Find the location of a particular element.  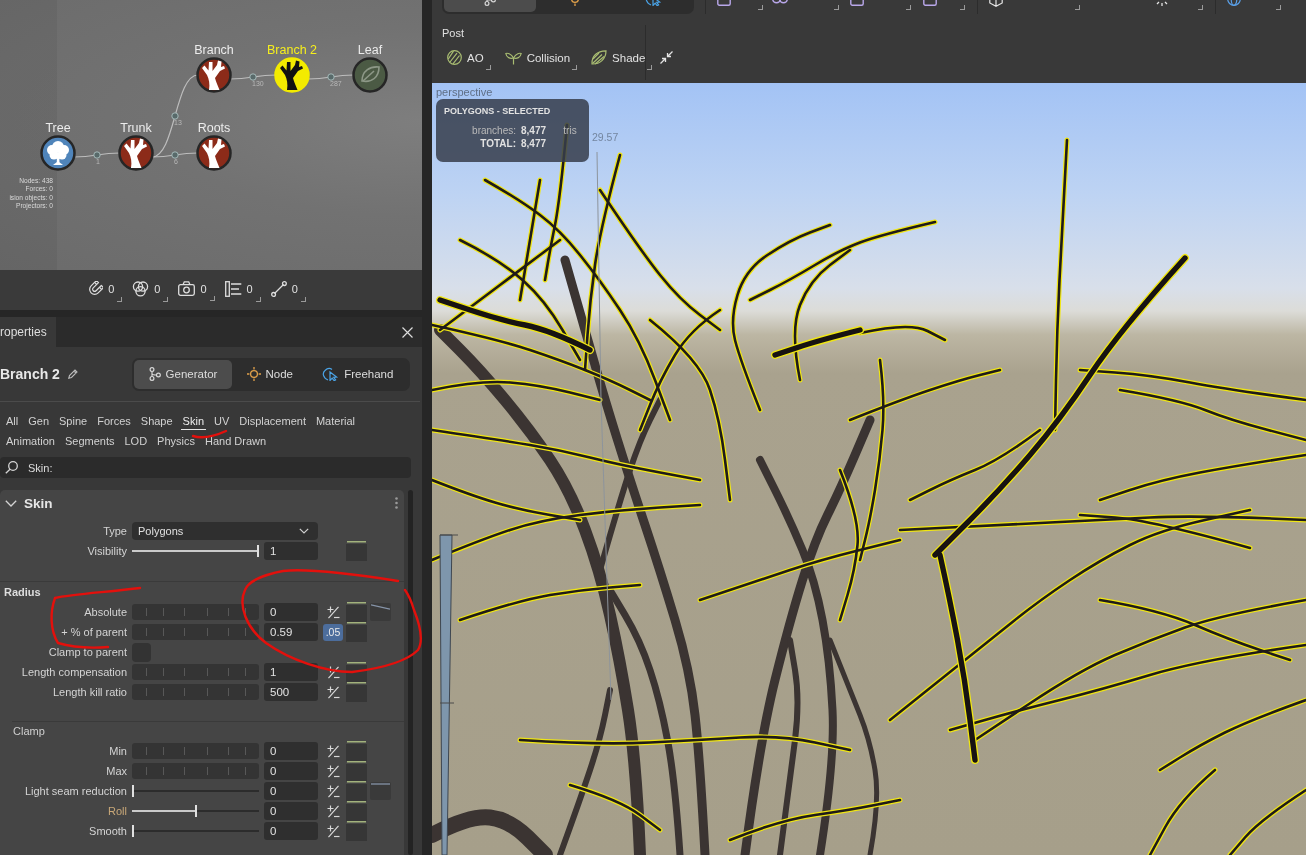

category-tab: Segments is located at coordinates (89, 442).